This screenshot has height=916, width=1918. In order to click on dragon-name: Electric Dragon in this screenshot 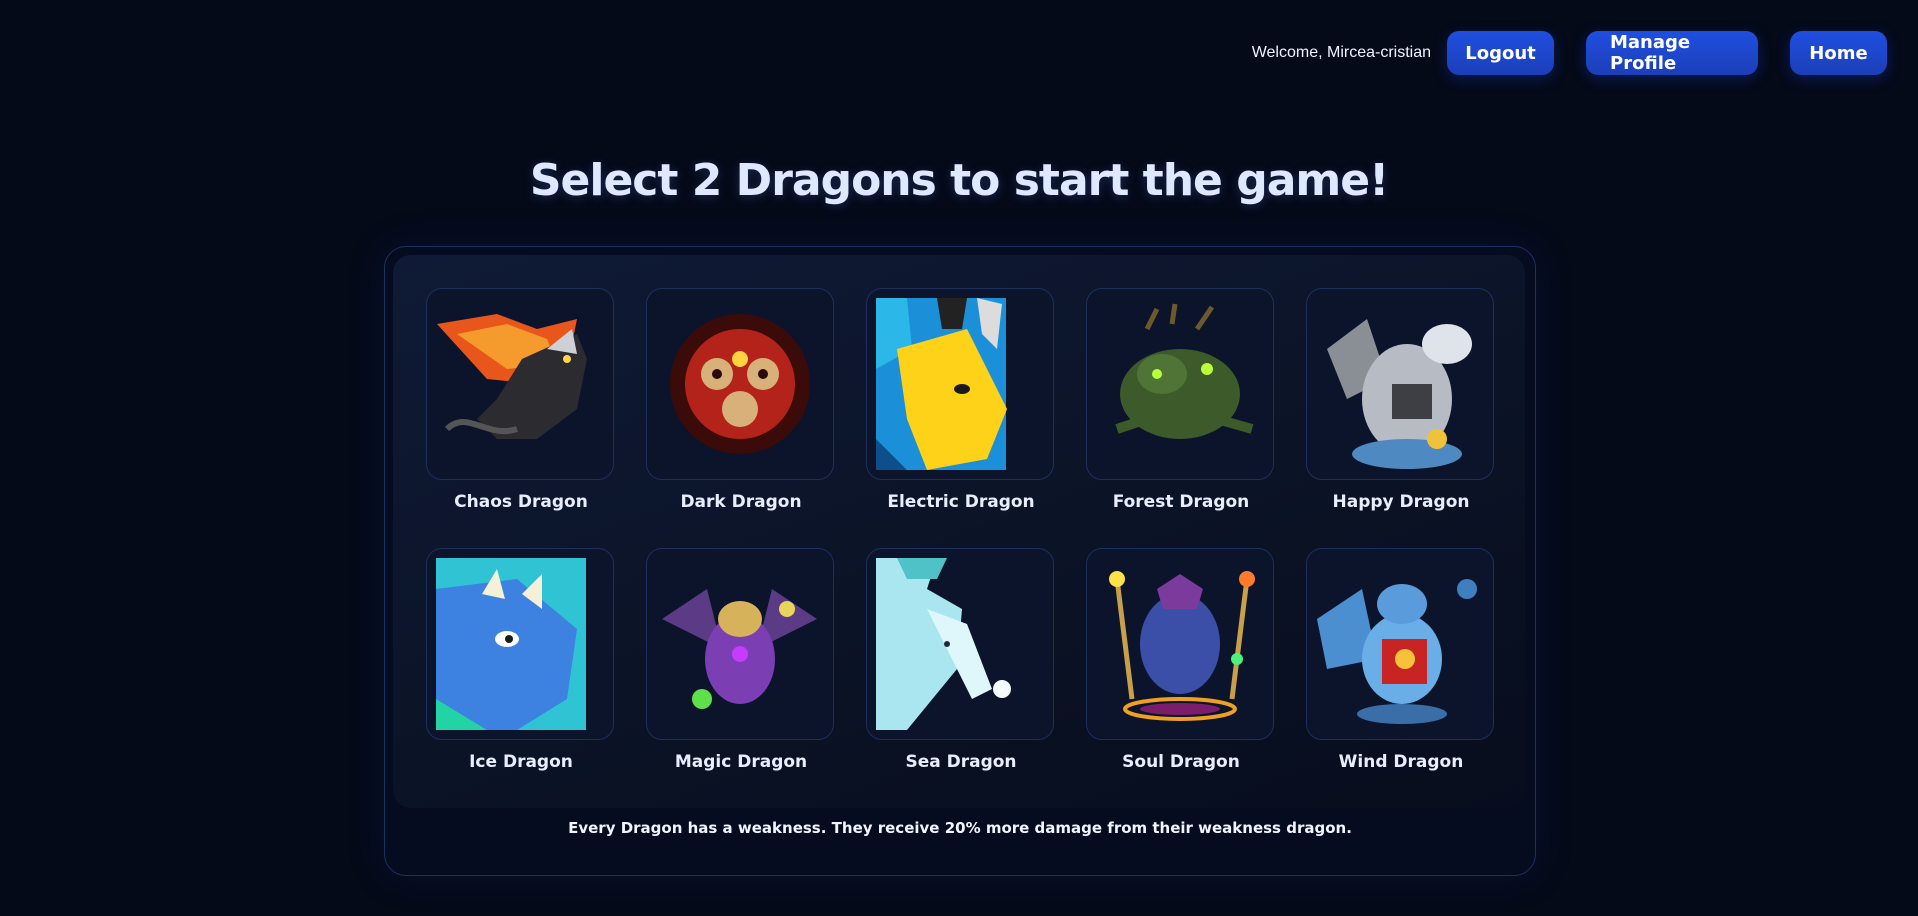, I will do `click(961, 502)`.